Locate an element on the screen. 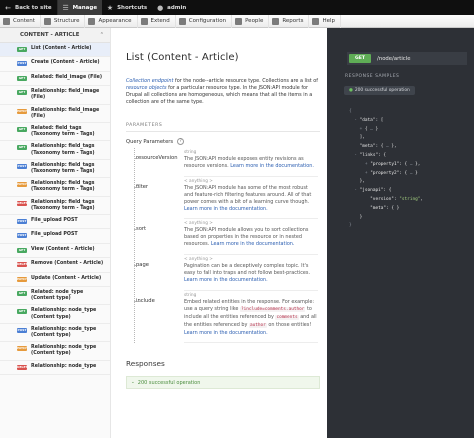 The height and width of the screenshot is (438, 474). sidebar-endpoint-item: GET Related: field_image (File) is located at coordinates (55, 79).